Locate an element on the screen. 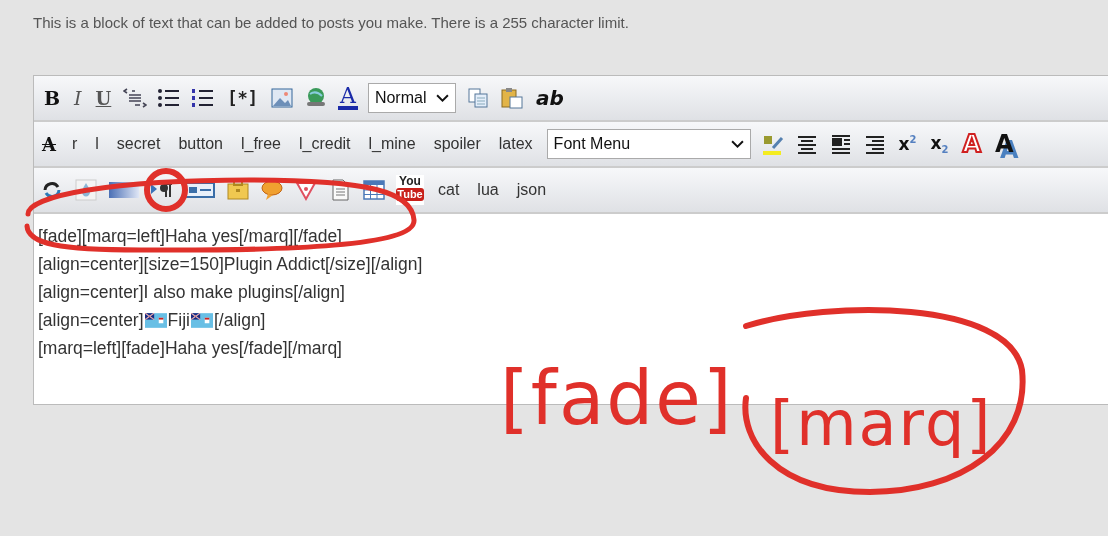  text-line: [align=center]I also make plugins[/align] is located at coordinates (191, 292).